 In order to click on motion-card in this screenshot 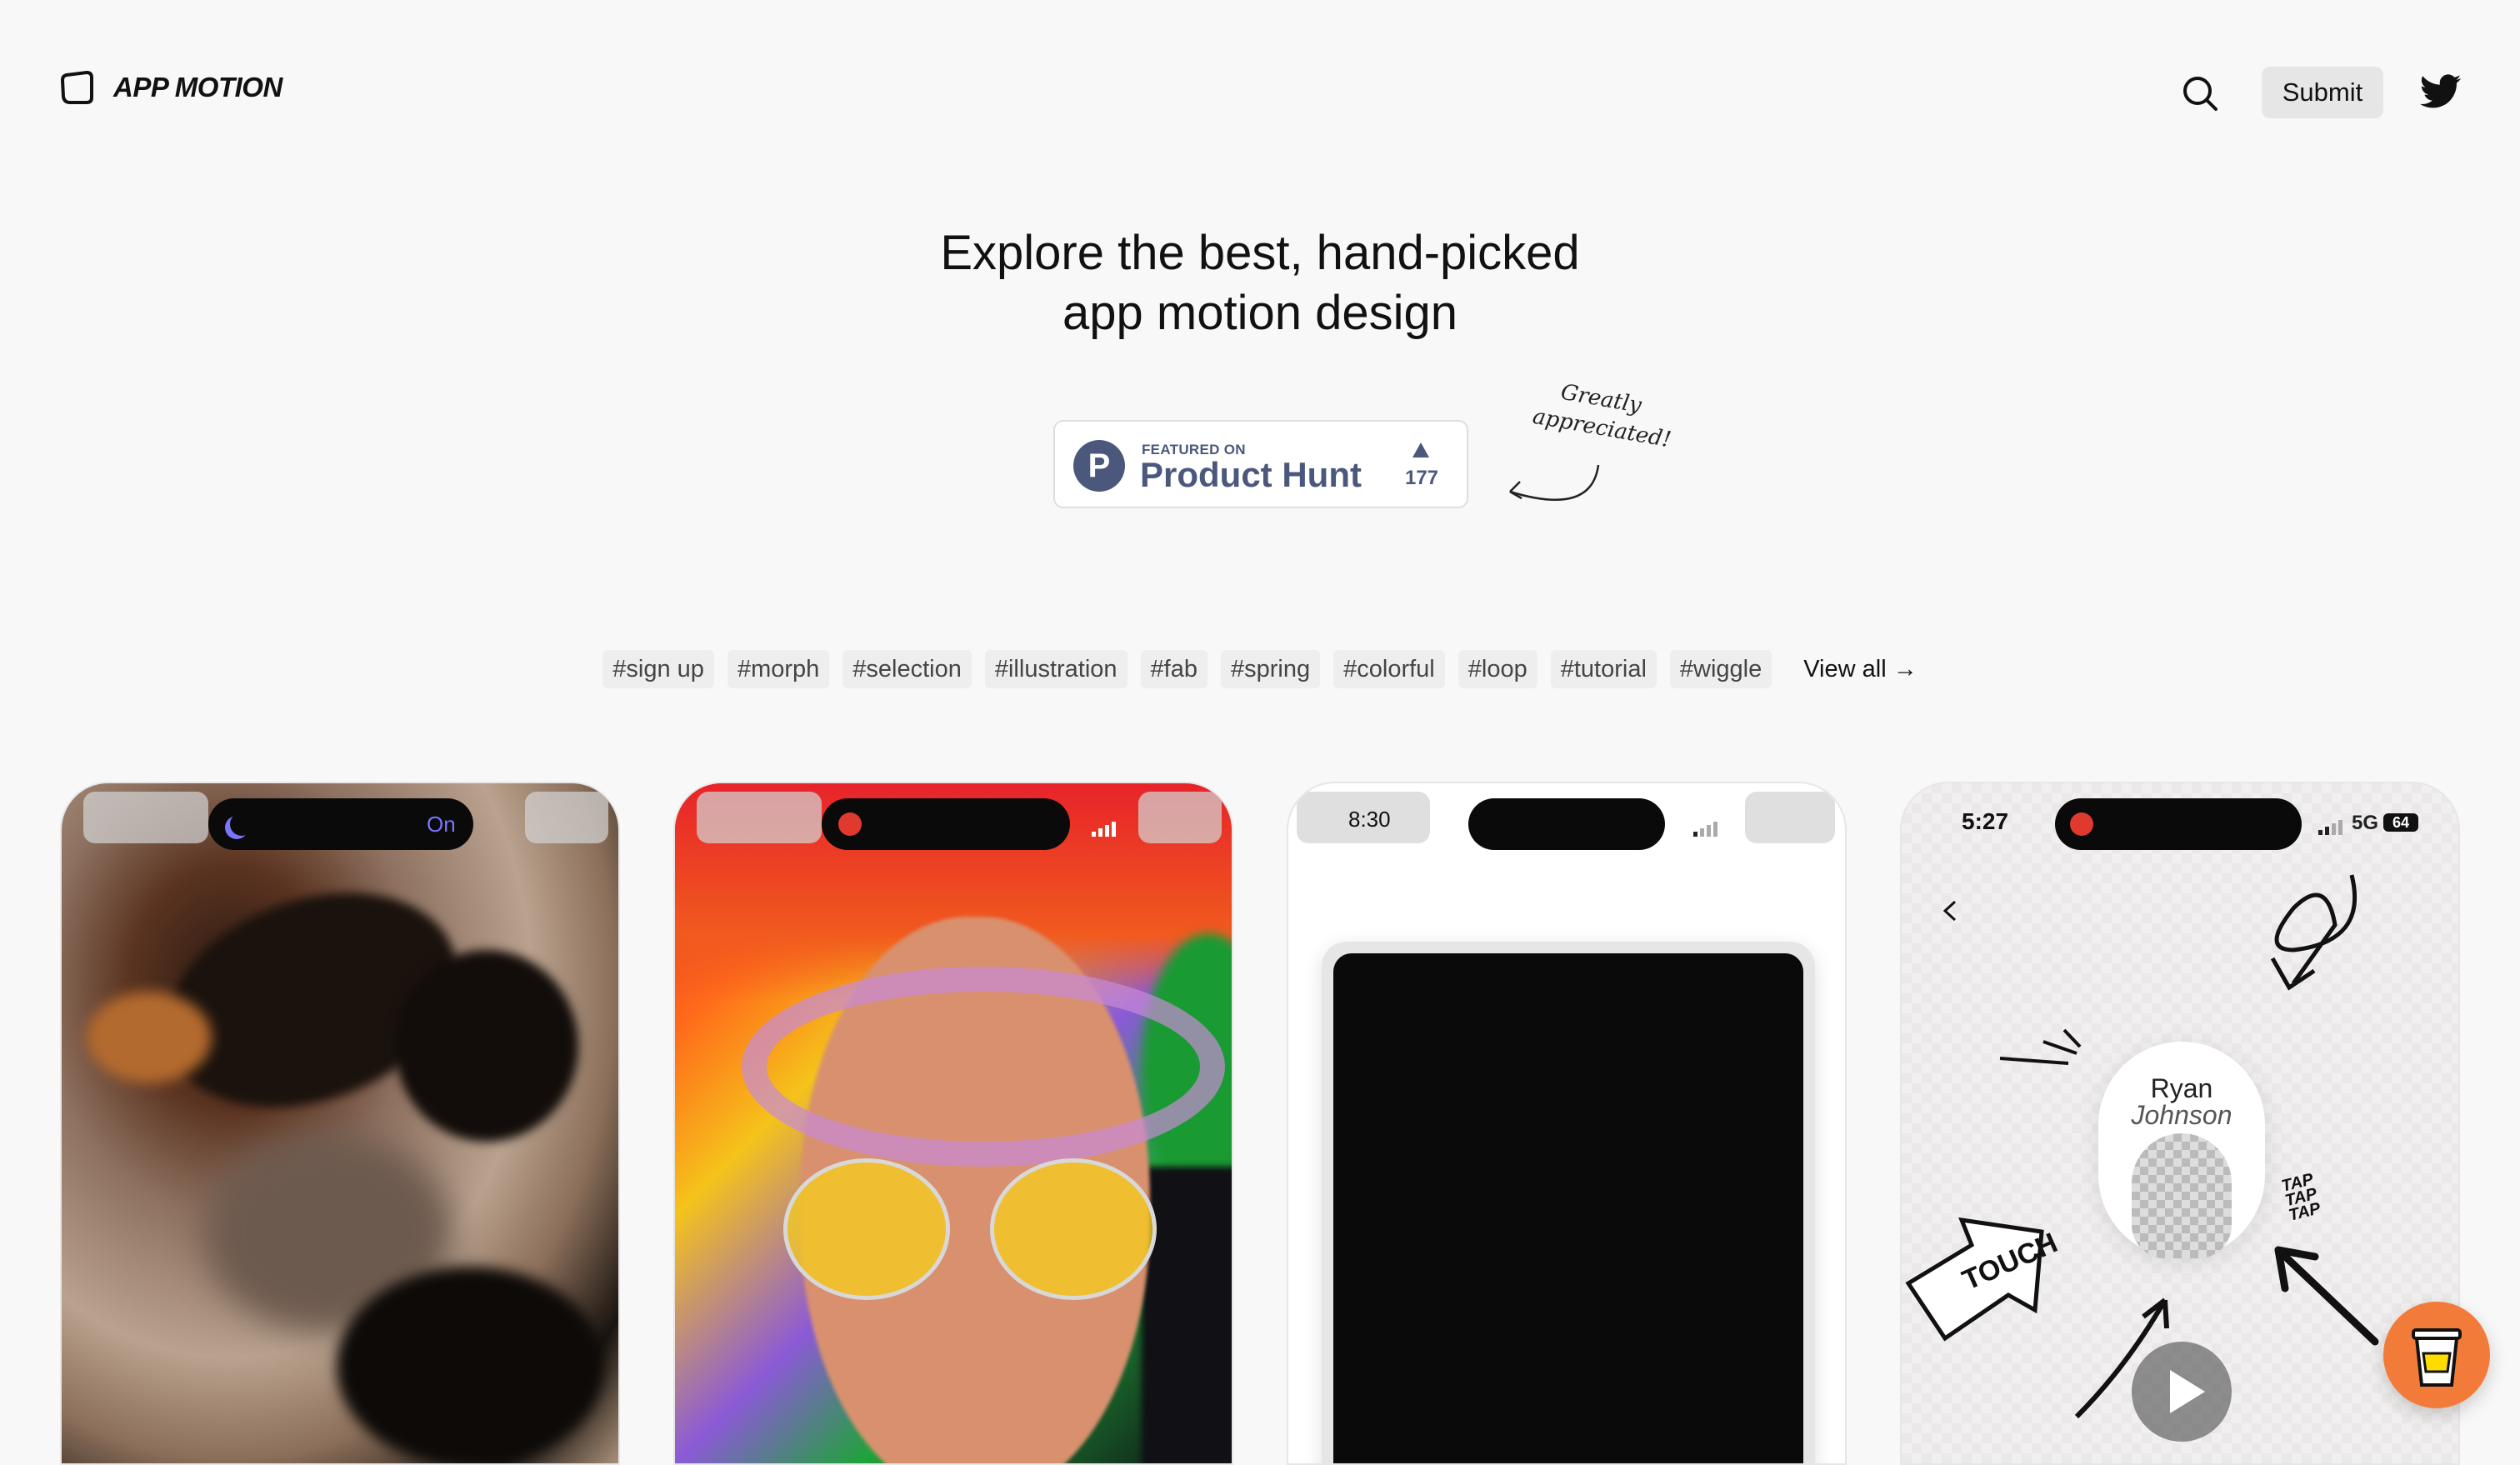, I will do `click(953, 1123)`.